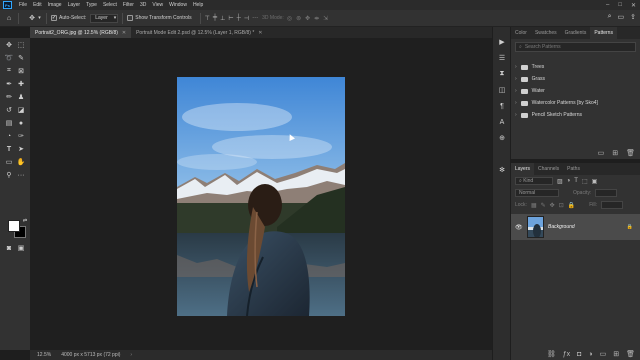  What do you see at coordinates (575, 91) in the screenshot?
I see `pattern-folder-water: › Water` at bounding box center [575, 91].